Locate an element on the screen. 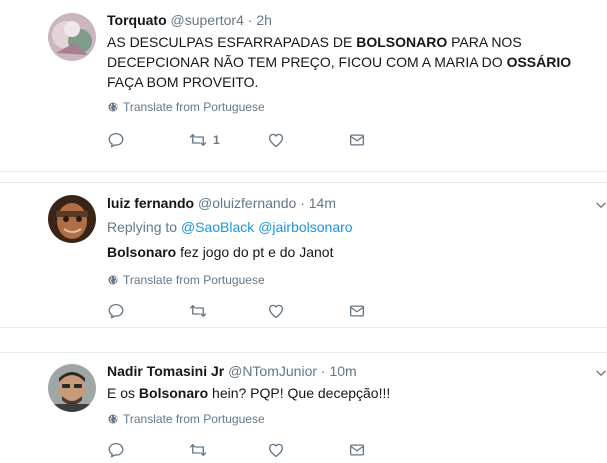  text-segment: AS DESCULPAS ESFARRAPADAS DE is located at coordinates (232, 42).